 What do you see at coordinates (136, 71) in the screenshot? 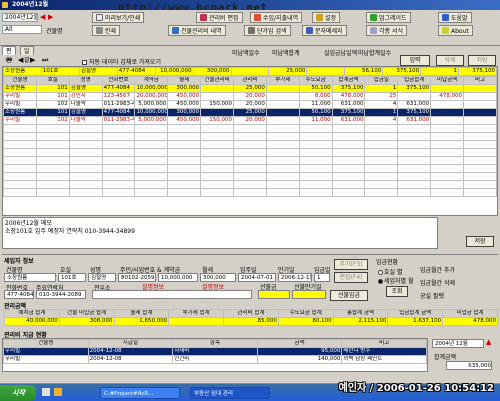
I see `summary-cell: 477-4084` at bounding box center [136, 71].